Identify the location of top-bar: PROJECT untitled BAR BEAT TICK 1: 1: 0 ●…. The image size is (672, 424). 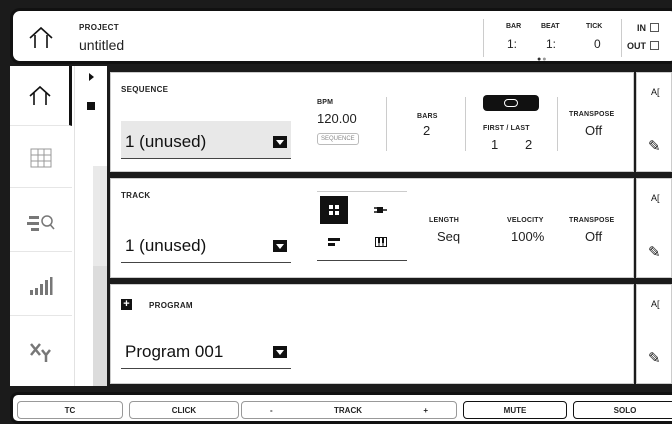
(341, 36).